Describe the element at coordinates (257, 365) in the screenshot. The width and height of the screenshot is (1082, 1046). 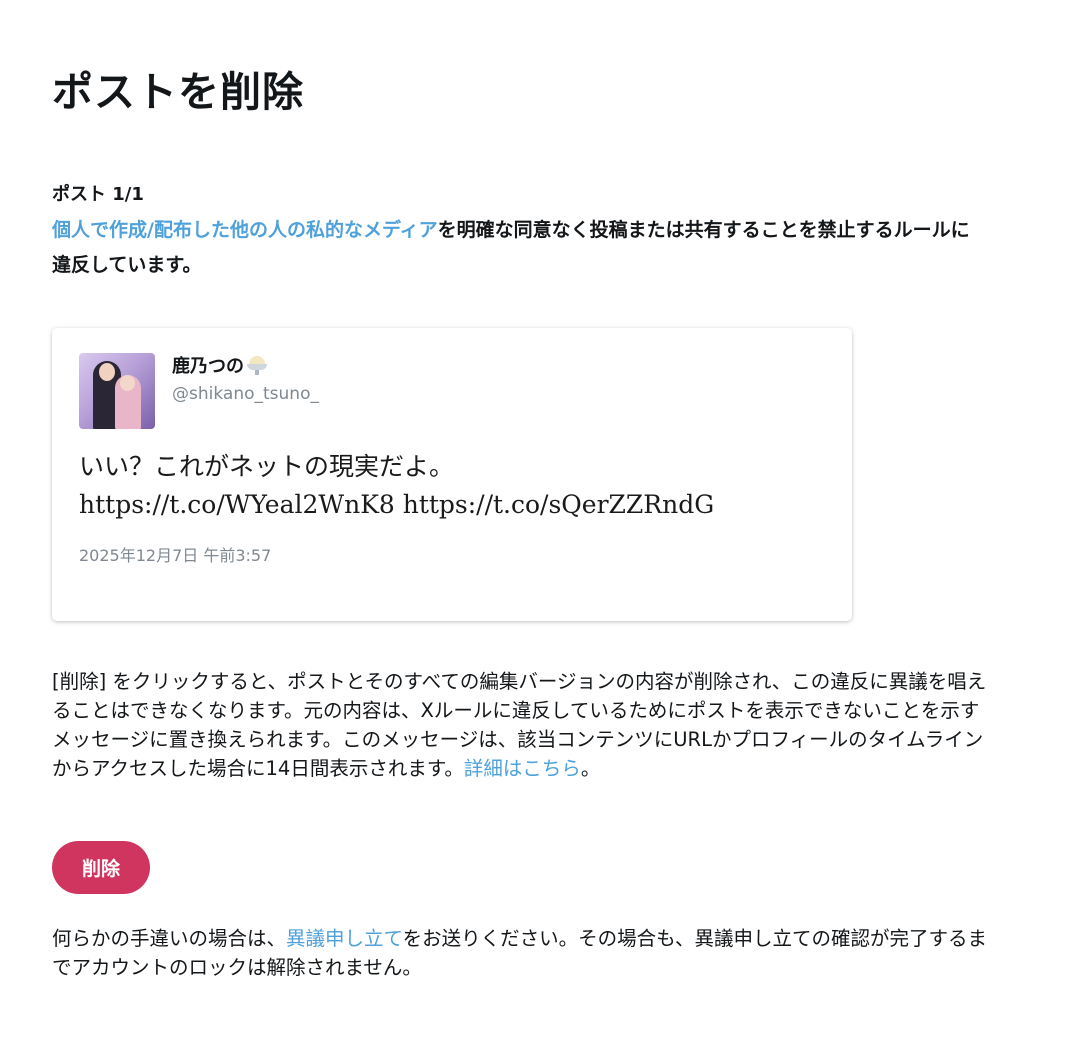
I see `shaved-ice-icon` at that location.